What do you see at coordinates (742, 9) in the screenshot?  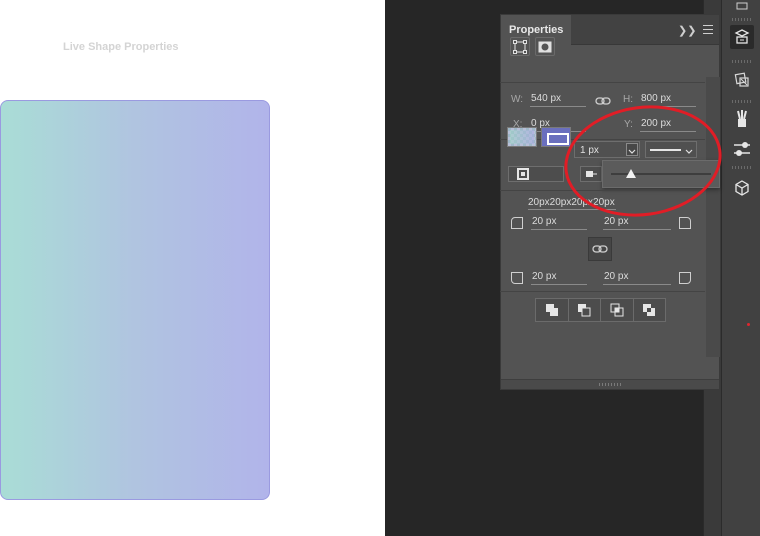 I see `collapse-icon` at bounding box center [742, 9].